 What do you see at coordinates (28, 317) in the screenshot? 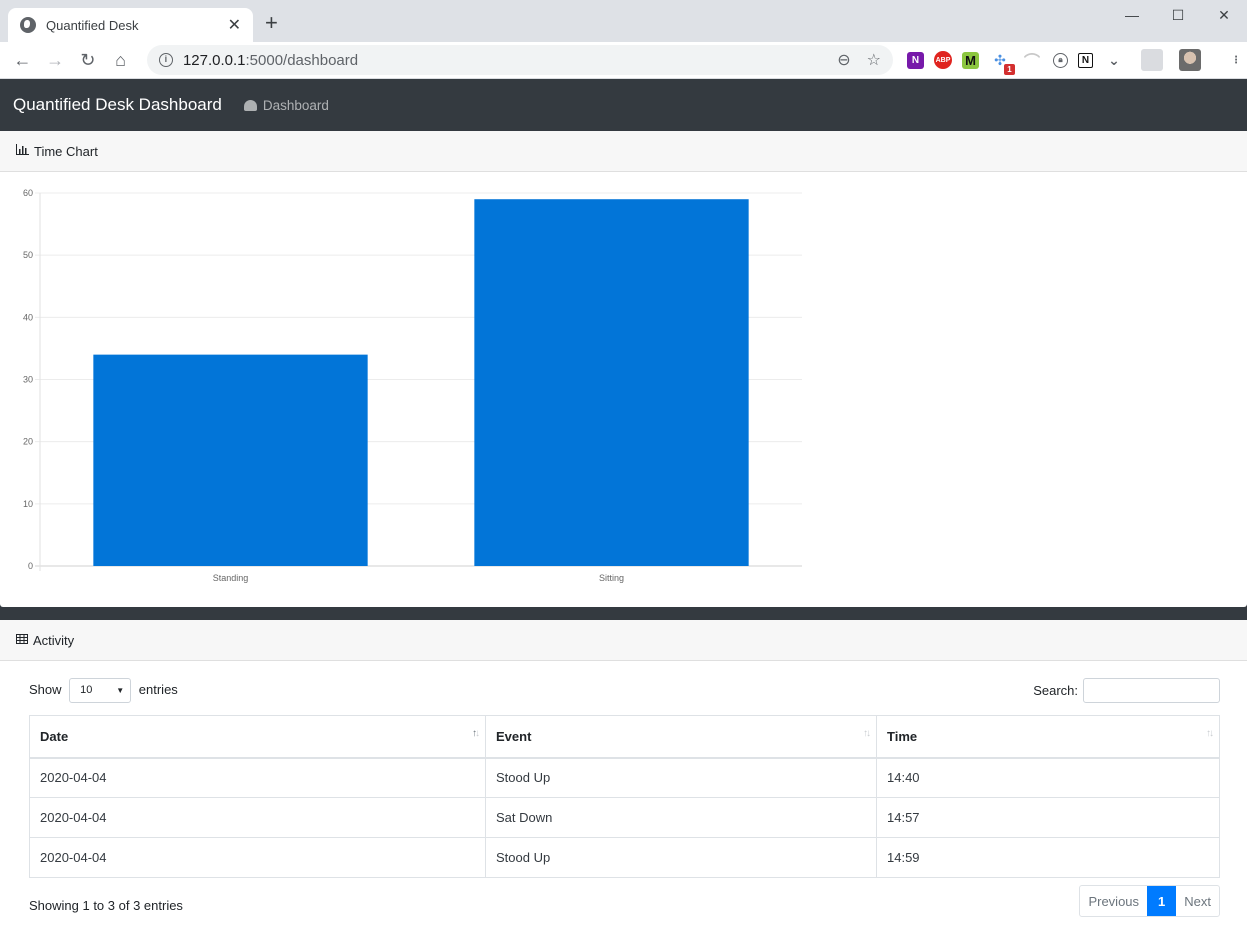
I see `y-tick-label: 40` at bounding box center [28, 317].